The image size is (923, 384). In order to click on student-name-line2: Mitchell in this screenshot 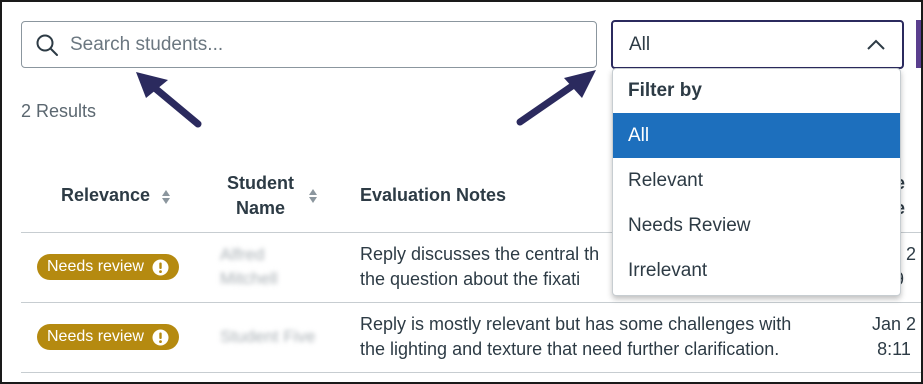, I will do `click(249, 278)`.